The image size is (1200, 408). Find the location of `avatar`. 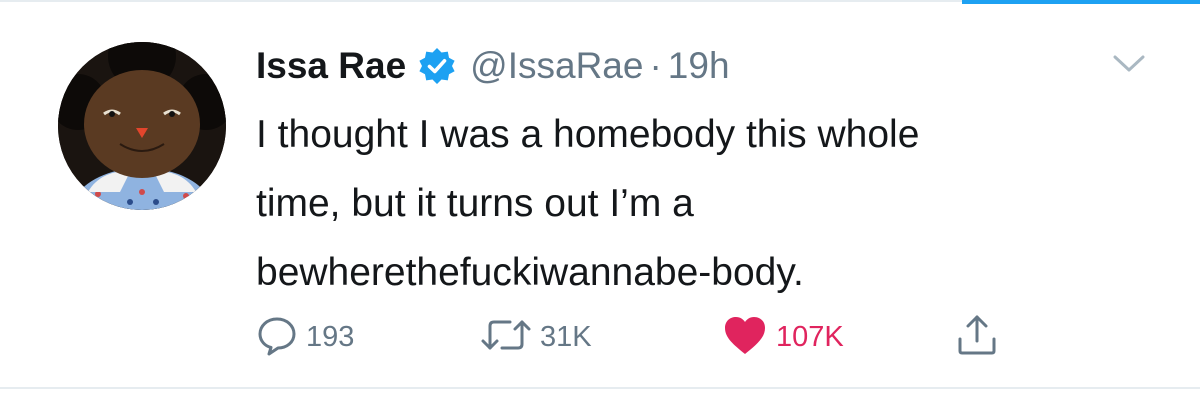

avatar is located at coordinates (142, 126).